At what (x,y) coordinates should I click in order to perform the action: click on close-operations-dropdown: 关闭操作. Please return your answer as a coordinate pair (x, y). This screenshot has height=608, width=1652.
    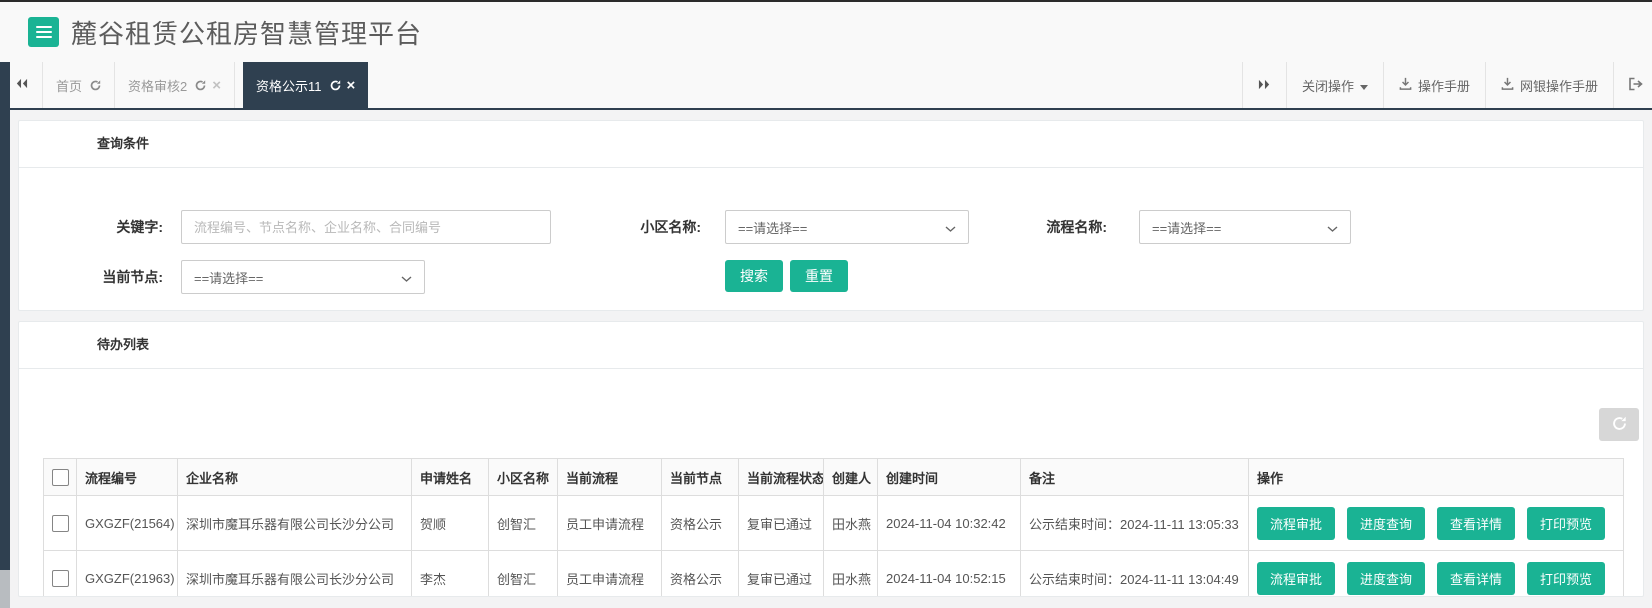
    Looking at the image, I should click on (1334, 85).